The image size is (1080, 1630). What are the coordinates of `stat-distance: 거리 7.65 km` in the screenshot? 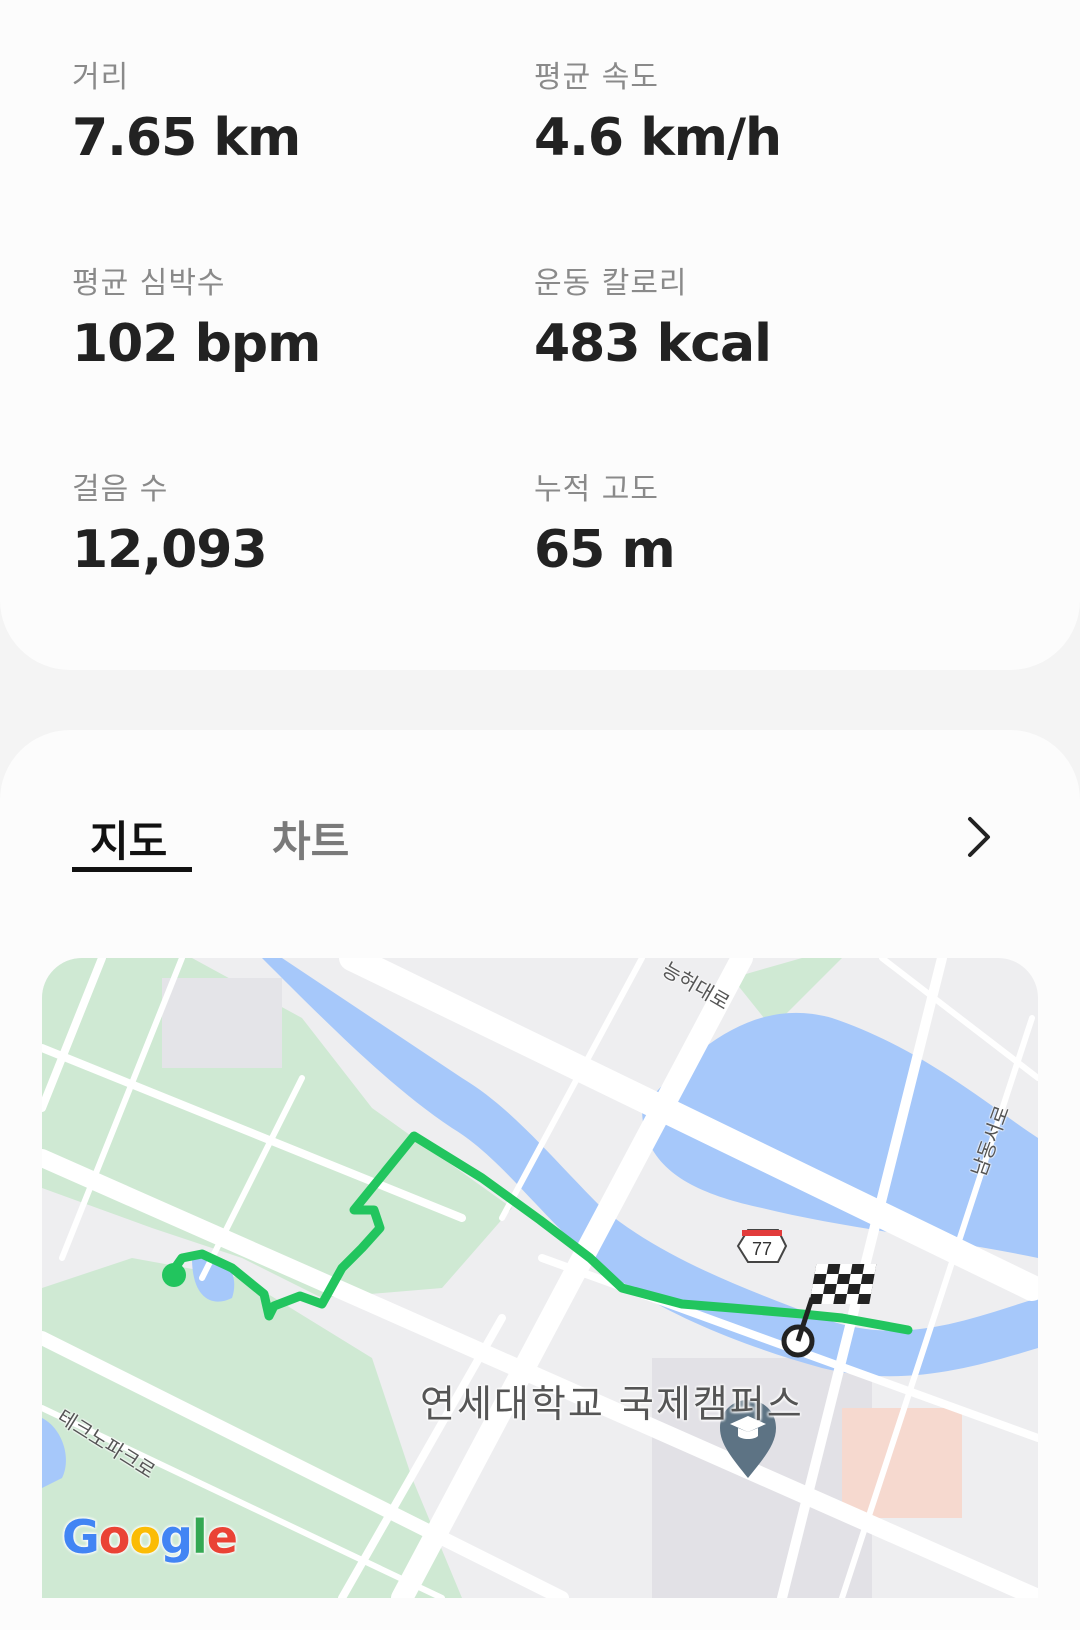 It's located at (186, 110).